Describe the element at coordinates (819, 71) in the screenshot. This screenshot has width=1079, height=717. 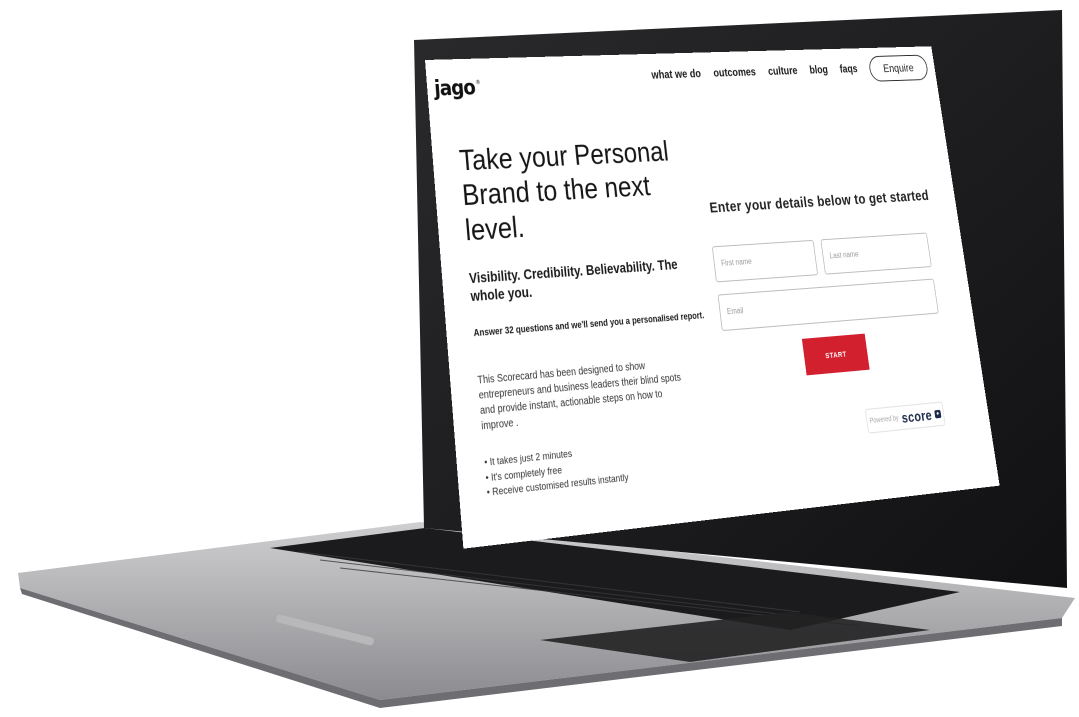
I see `nav-blog: blog` at that location.